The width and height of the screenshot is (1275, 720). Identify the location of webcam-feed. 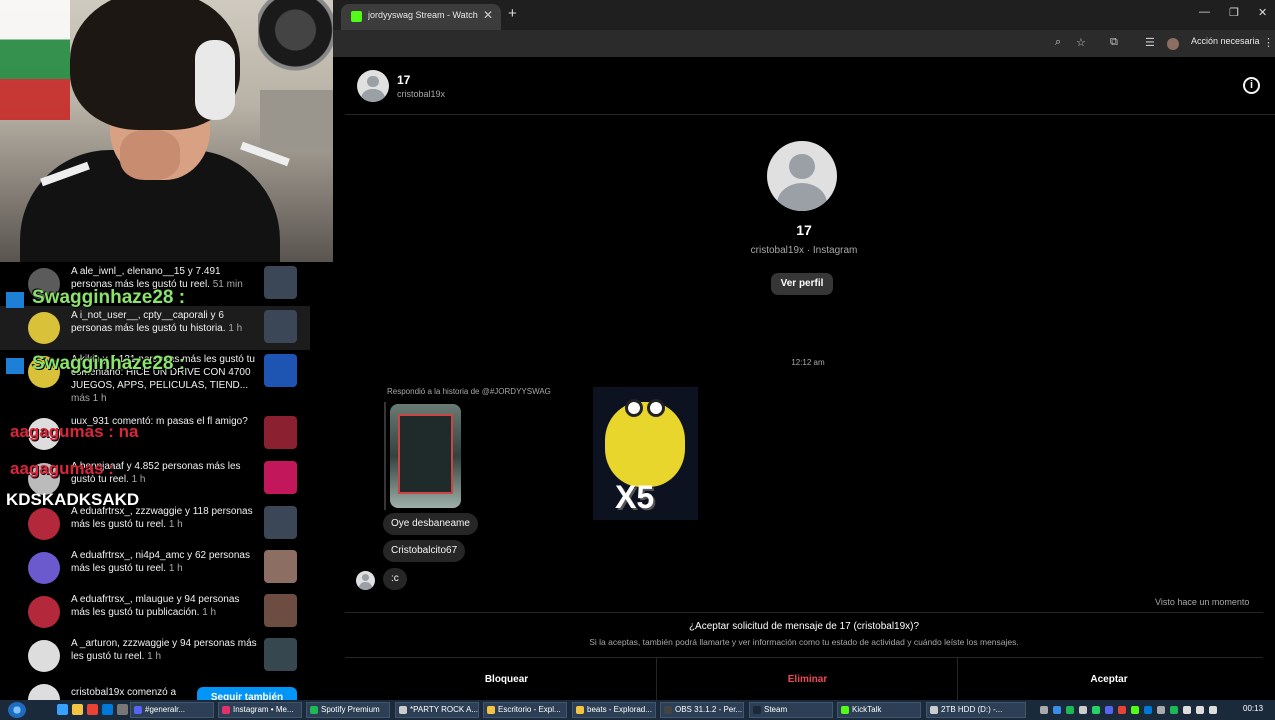
(166, 131).